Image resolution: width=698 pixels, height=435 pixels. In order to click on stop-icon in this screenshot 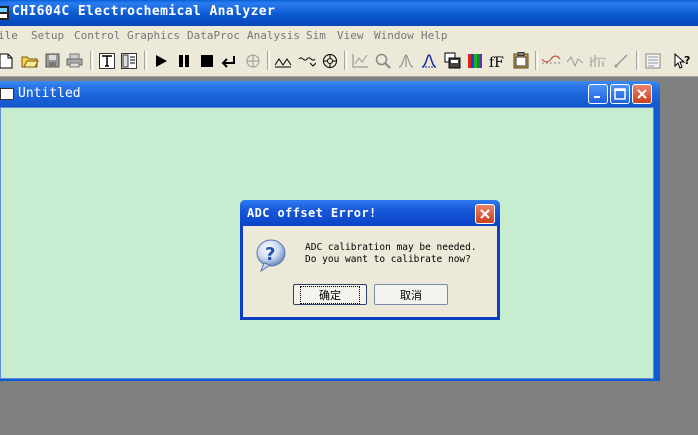, I will do `click(207, 60)`.